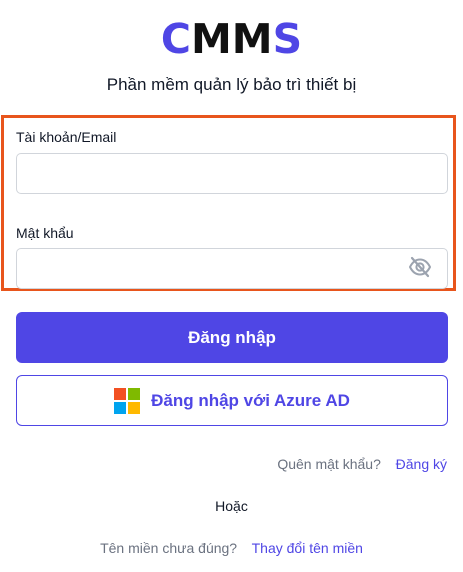  I want to click on eye-off-icon, so click(420, 267).